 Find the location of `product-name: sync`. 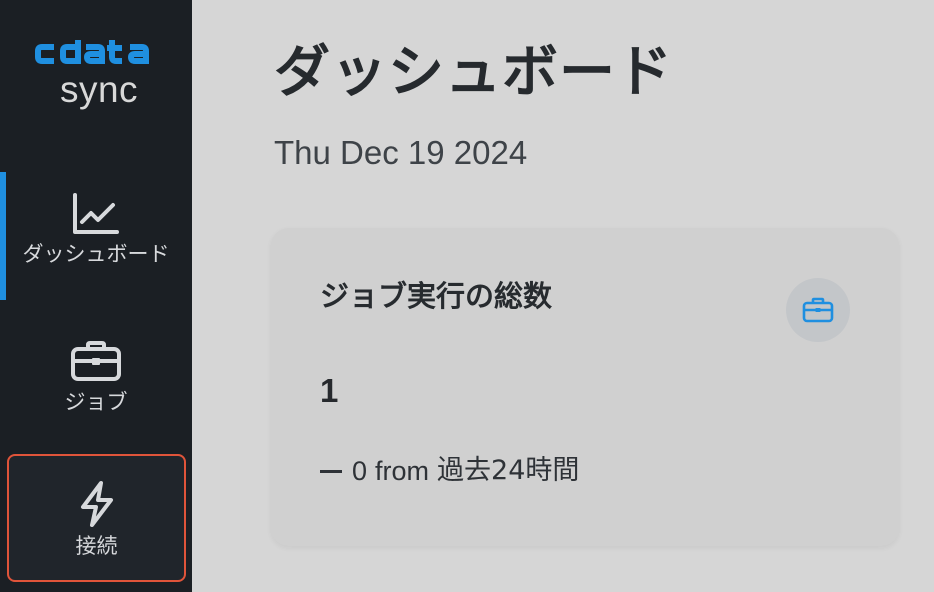

product-name: sync is located at coordinates (99, 89).